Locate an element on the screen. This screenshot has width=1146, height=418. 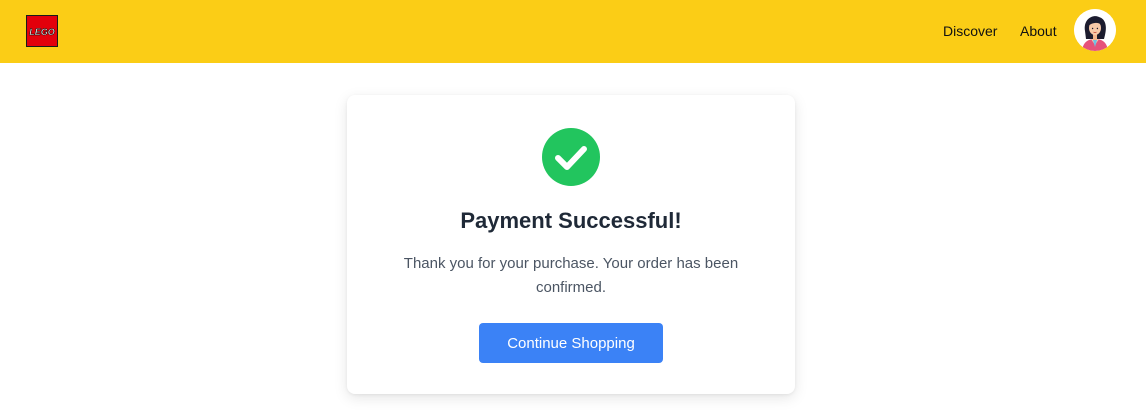
check-circle-icon is located at coordinates (571, 157).